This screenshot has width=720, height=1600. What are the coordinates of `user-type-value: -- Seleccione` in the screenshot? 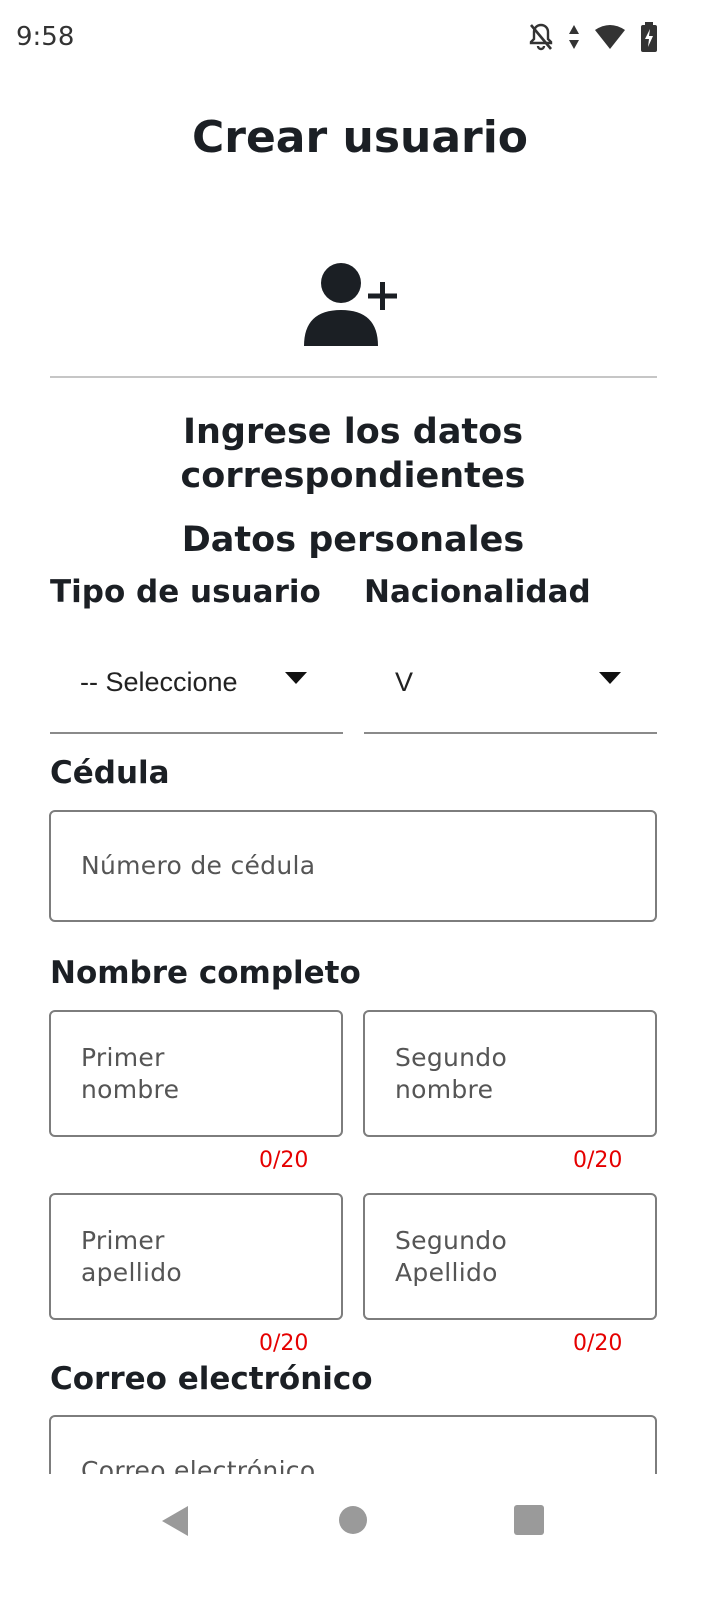 It's located at (159, 682).